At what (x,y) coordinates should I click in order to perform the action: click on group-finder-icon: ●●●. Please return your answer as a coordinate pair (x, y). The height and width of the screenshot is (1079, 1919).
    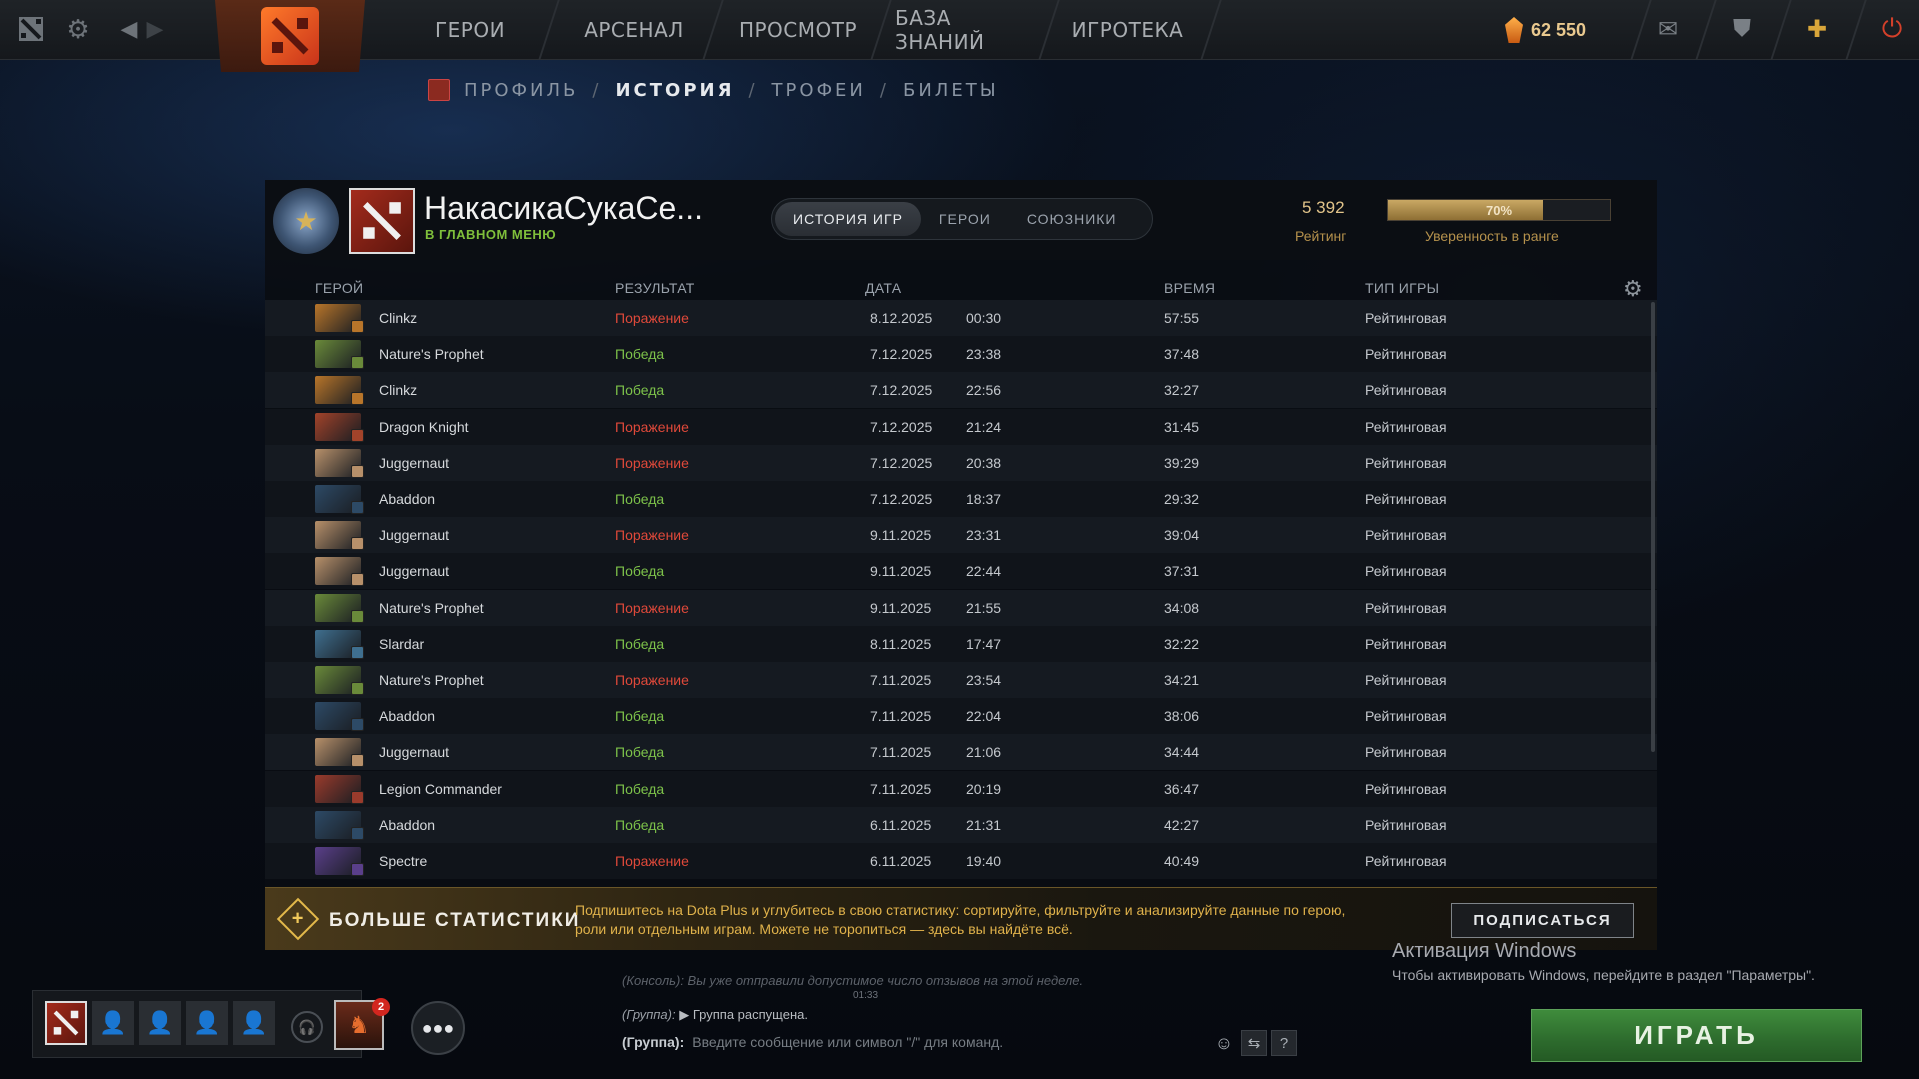
    Looking at the image, I should click on (438, 1028).